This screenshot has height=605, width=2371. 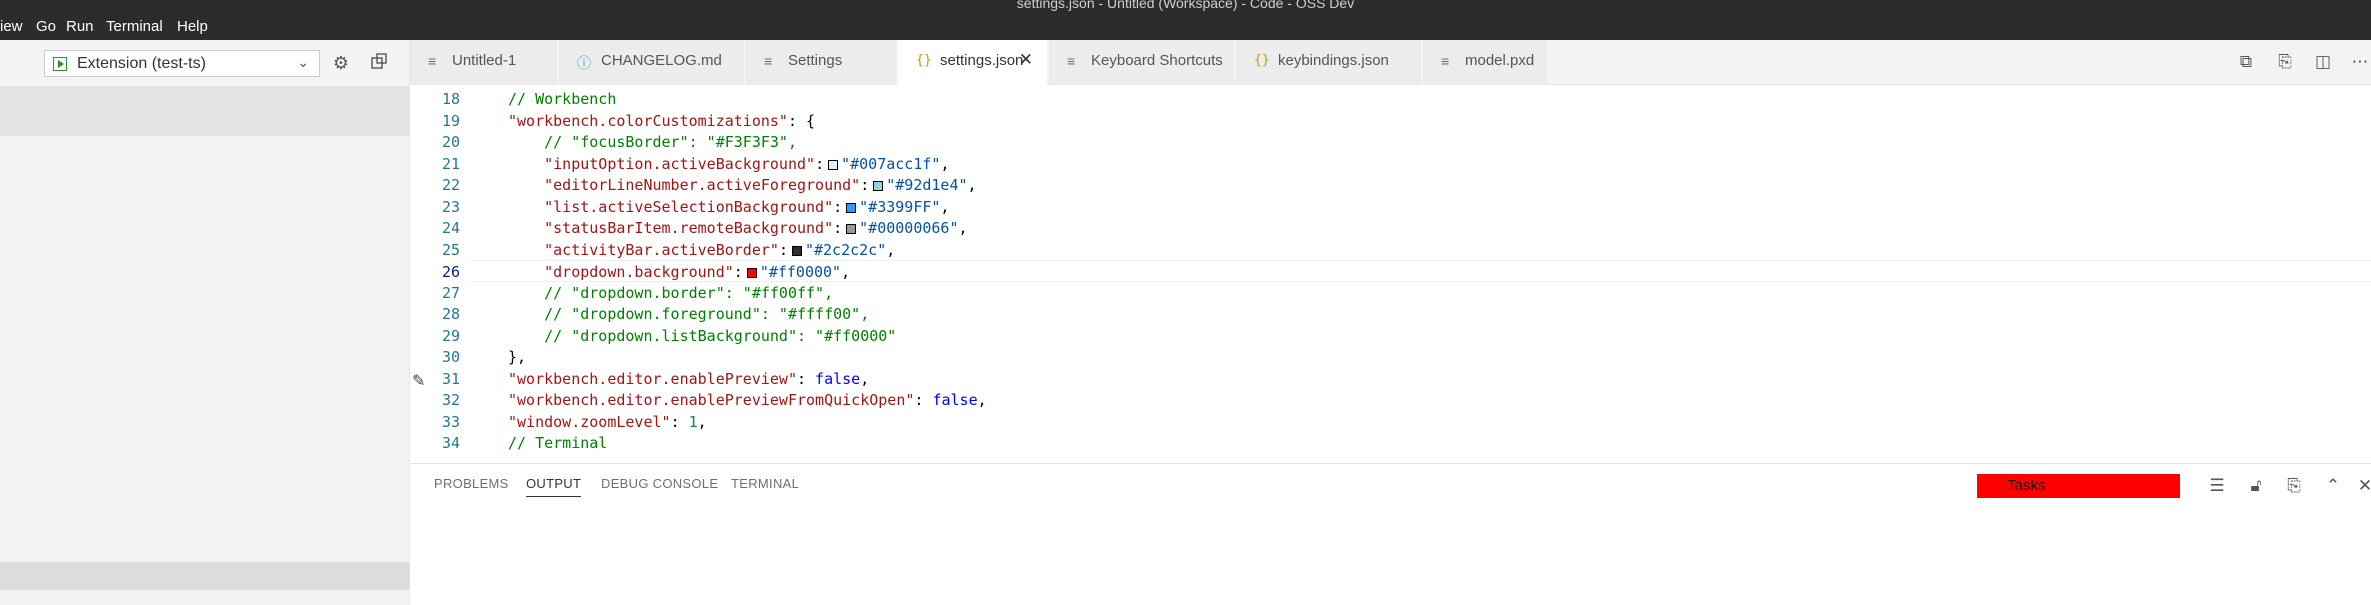 I want to click on tab-problems: PROBLEMS, so click(x=471, y=483).